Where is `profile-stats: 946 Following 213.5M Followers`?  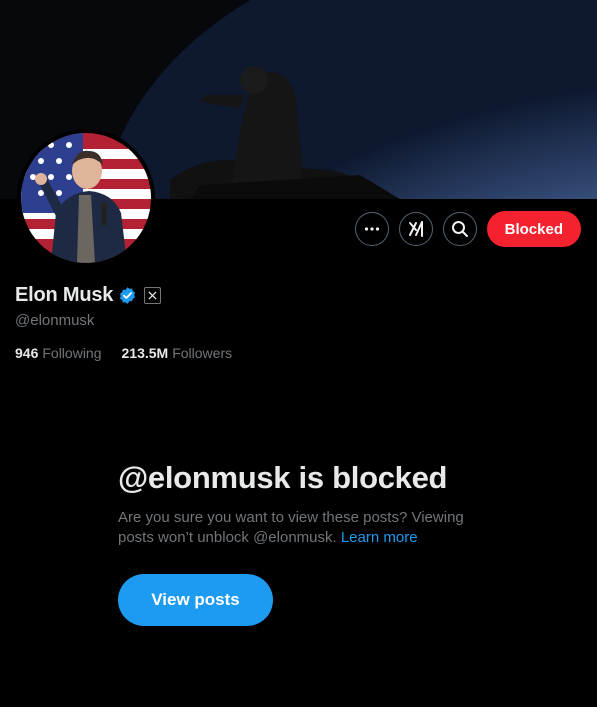
profile-stats: 946 Following 213.5M Followers is located at coordinates (123, 353).